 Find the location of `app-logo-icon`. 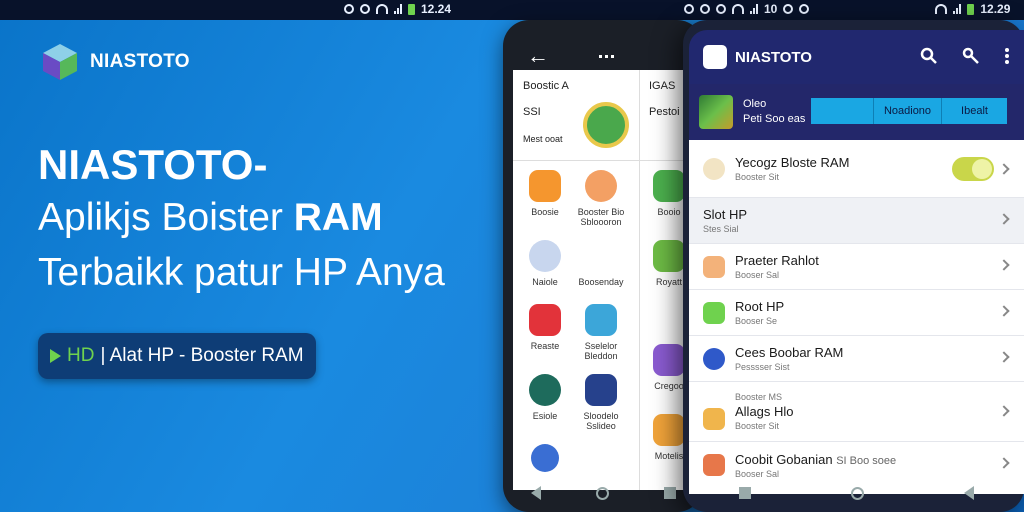

app-logo-icon is located at coordinates (715, 57).